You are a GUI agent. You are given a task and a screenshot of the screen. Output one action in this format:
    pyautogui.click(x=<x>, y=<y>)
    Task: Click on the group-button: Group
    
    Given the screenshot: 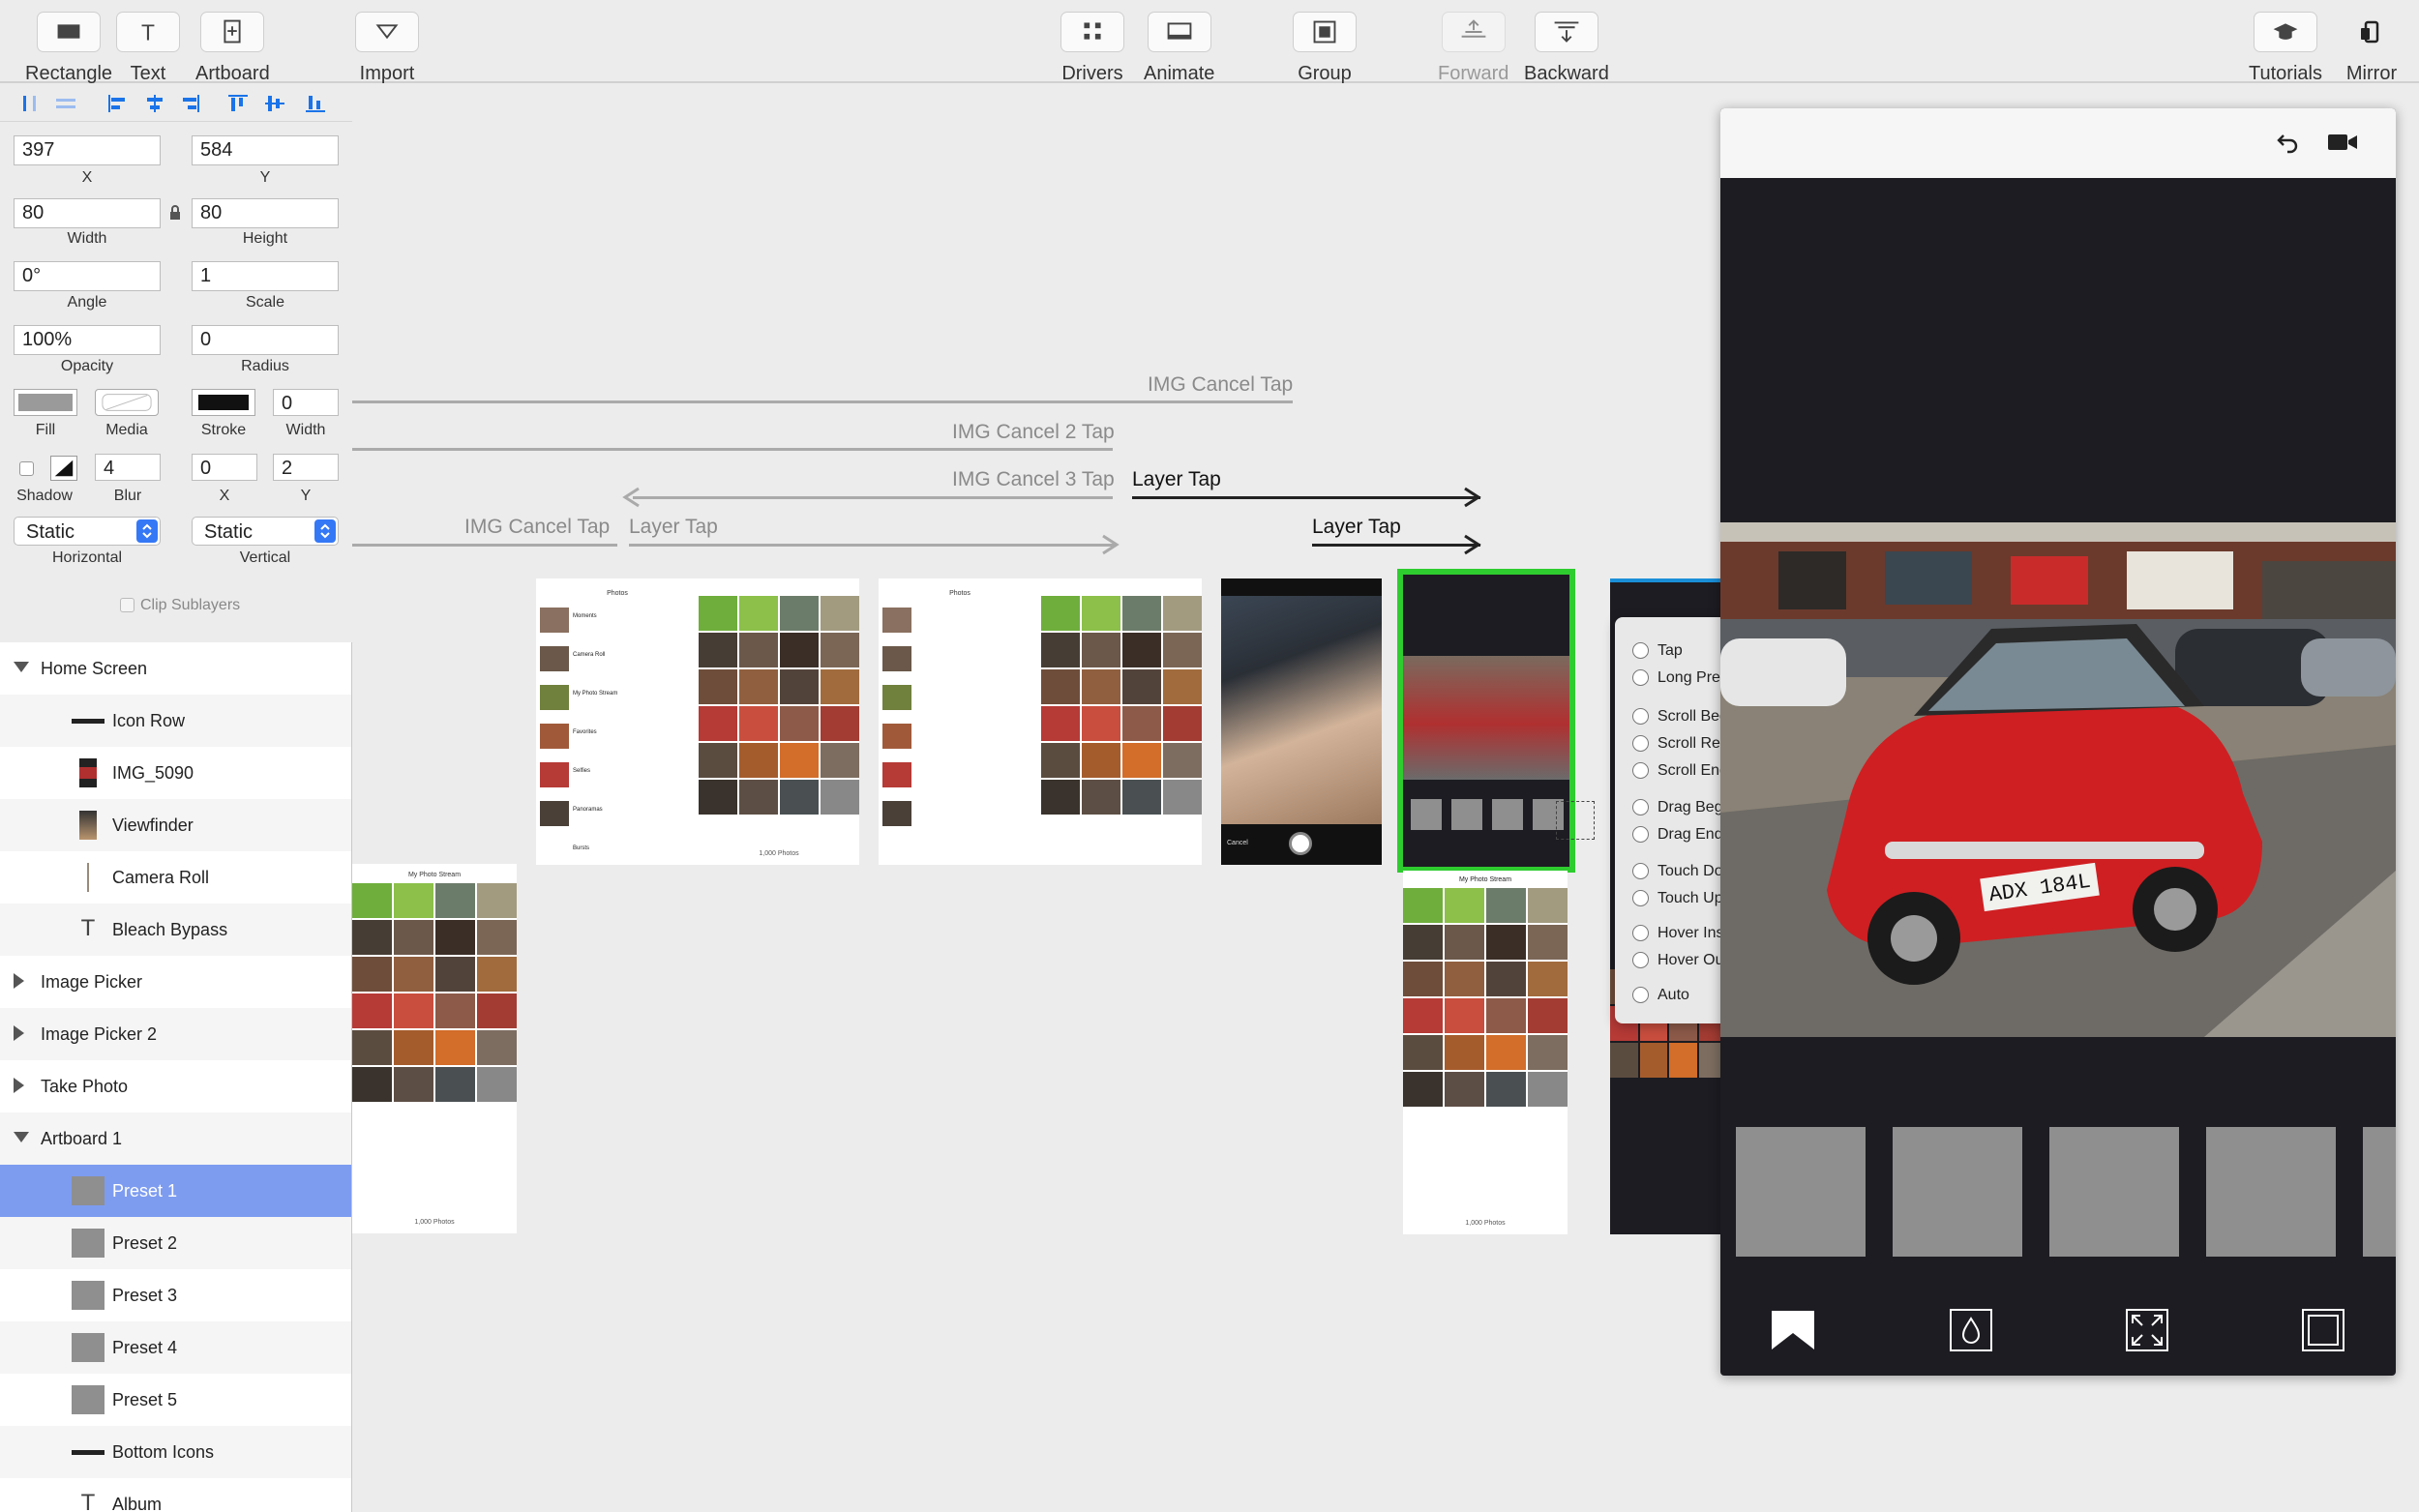 What is the action you would take?
    pyautogui.click(x=1325, y=49)
    